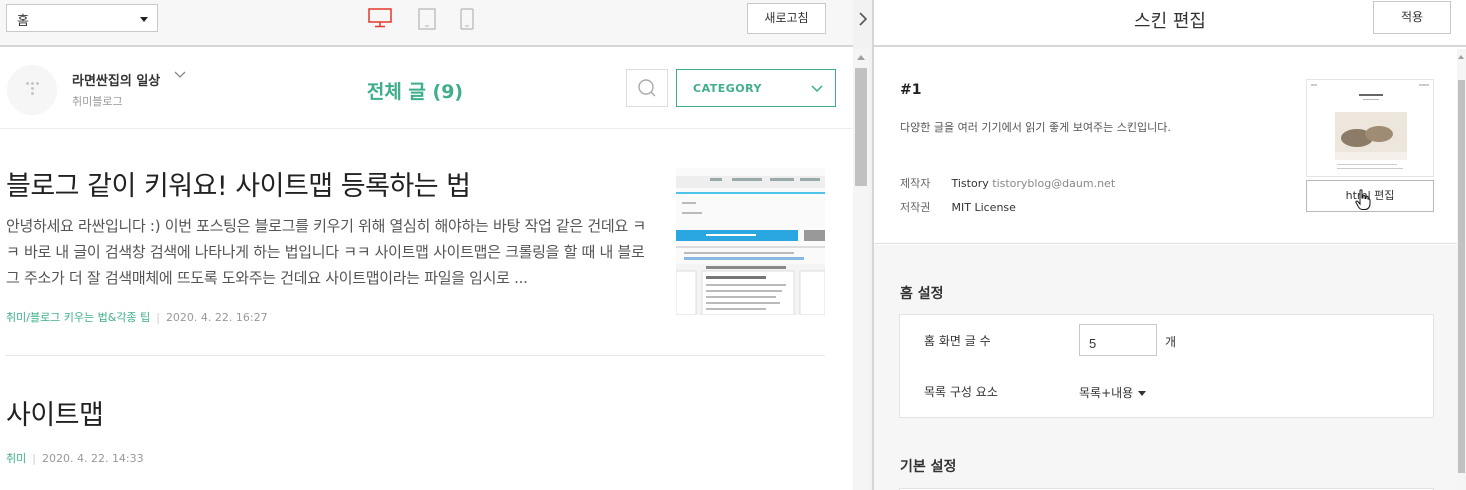 The height and width of the screenshot is (490, 1466). Describe the element at coordinates (1054, 183) in the screenshot. I see `author-email: tistoryblog@daum.net` at that location.